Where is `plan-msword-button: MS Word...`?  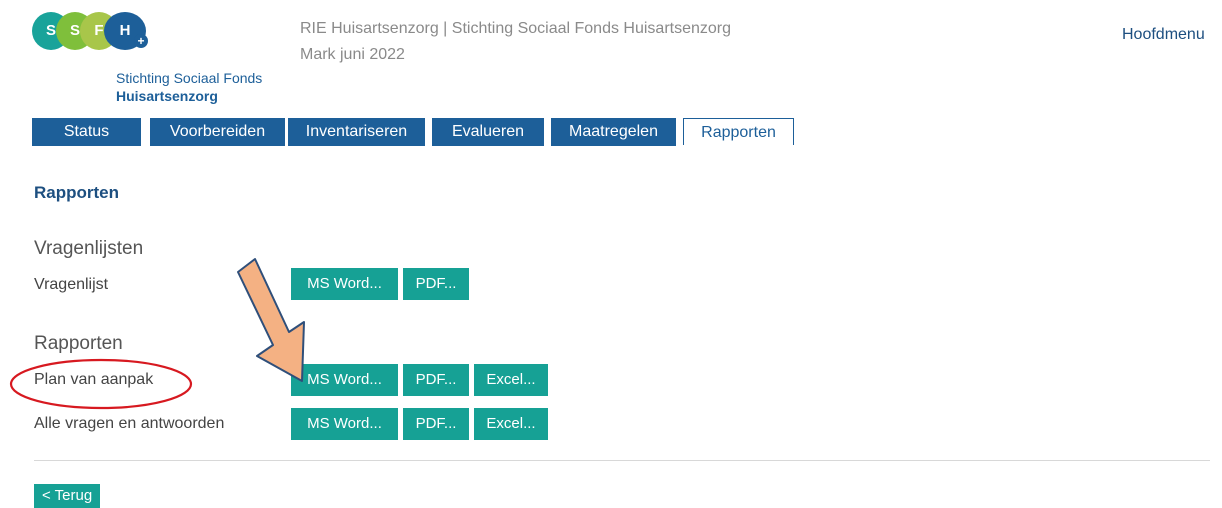 plan-msword-button: MS Word... is located at coordinates (344, 380).